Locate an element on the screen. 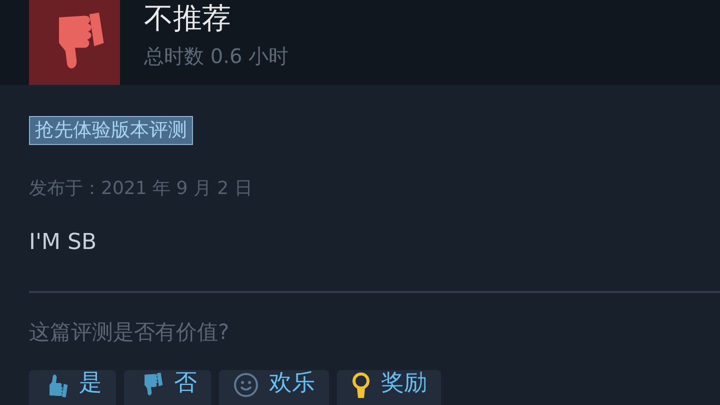 The image size is (720, 405). verdict-title: 不推荐 is located at coordinates (188, 18).